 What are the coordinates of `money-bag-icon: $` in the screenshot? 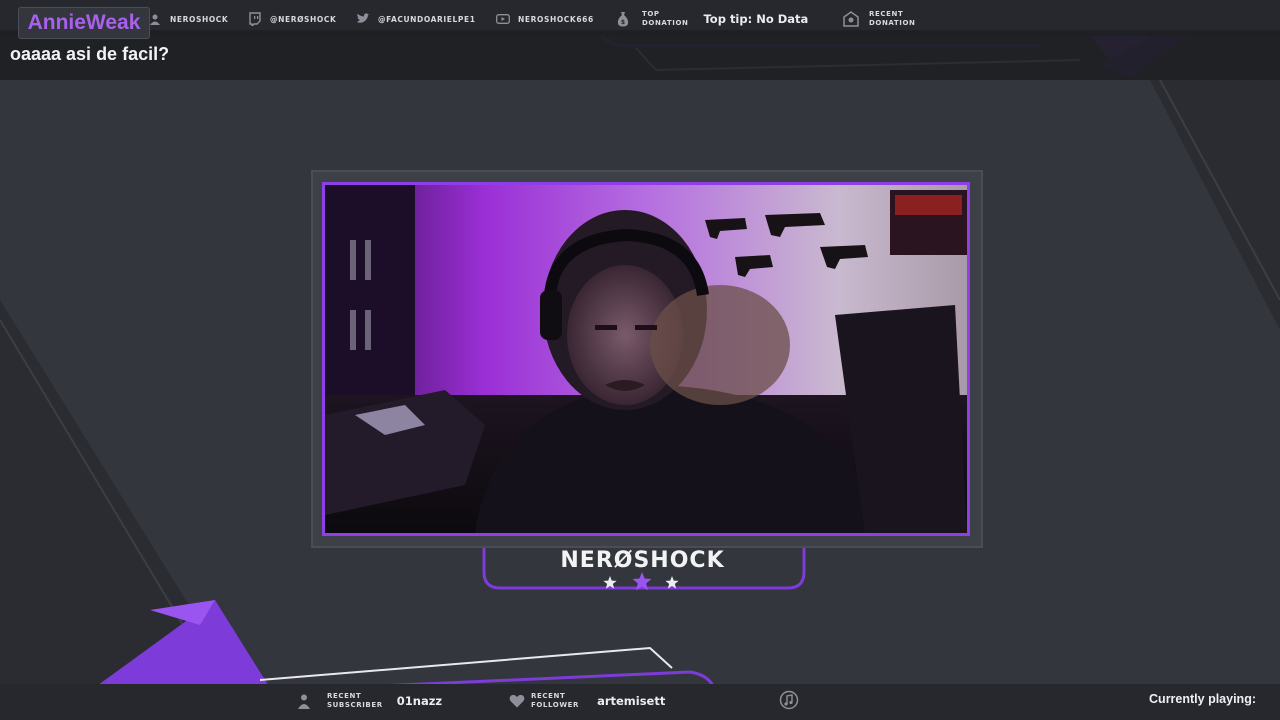 It's located at (624, 19).